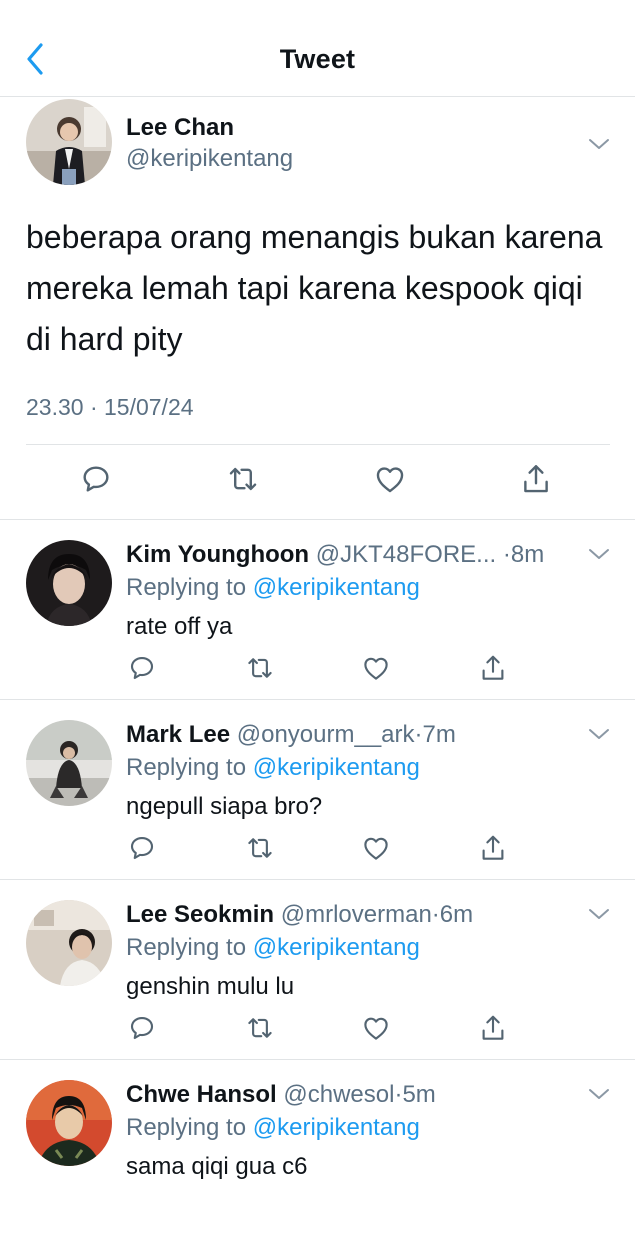  Describe the element at coordinates (317, 59) in the screenshot. I see `page-title: Tweet` at that location.